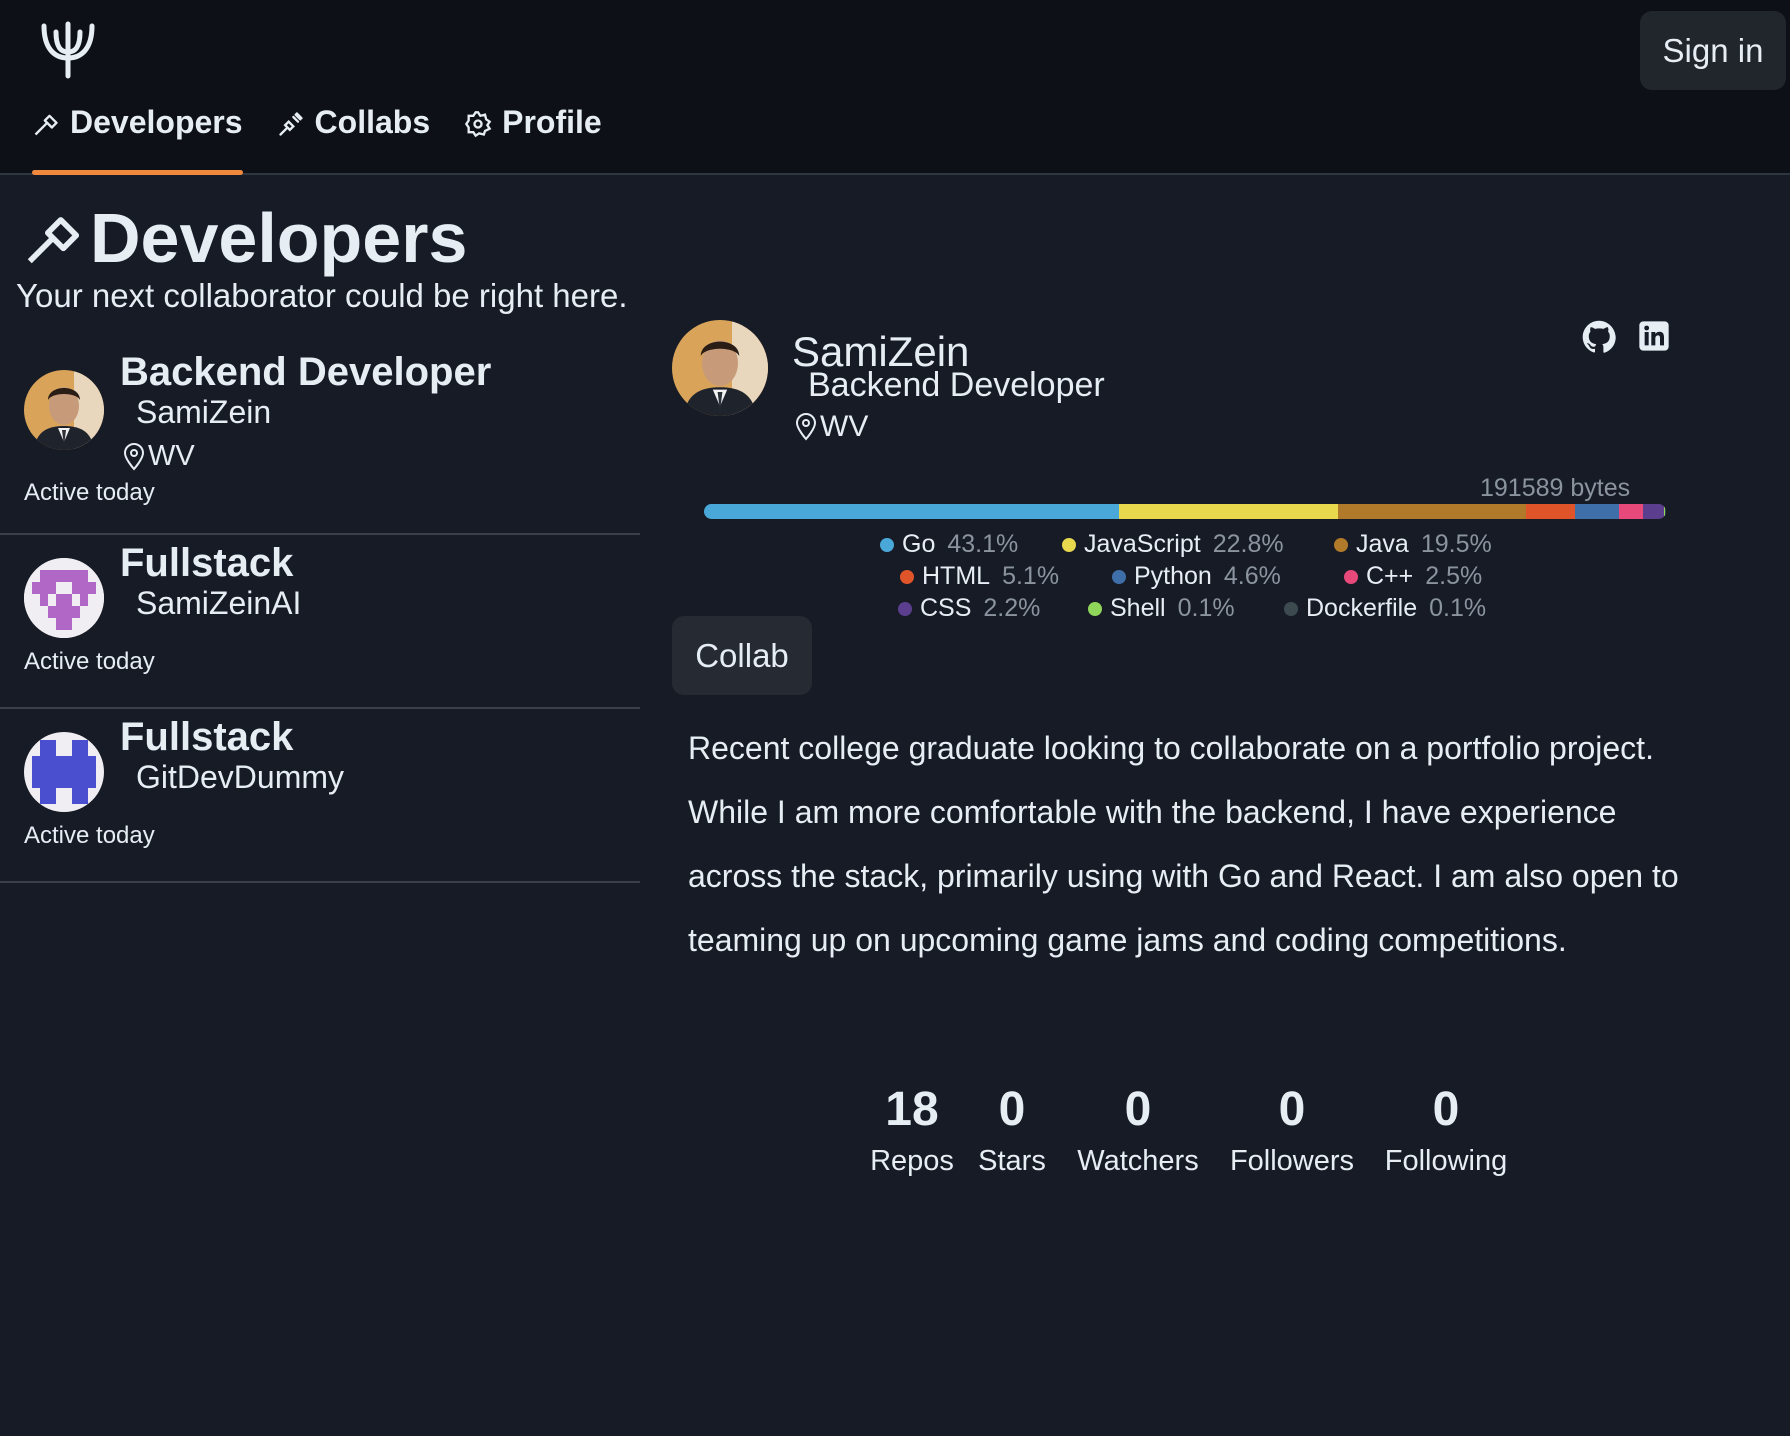 The width and height of the screenshot is (1790, 1436). I want to click on nav-profile-label: Profile, so click(552, 122).